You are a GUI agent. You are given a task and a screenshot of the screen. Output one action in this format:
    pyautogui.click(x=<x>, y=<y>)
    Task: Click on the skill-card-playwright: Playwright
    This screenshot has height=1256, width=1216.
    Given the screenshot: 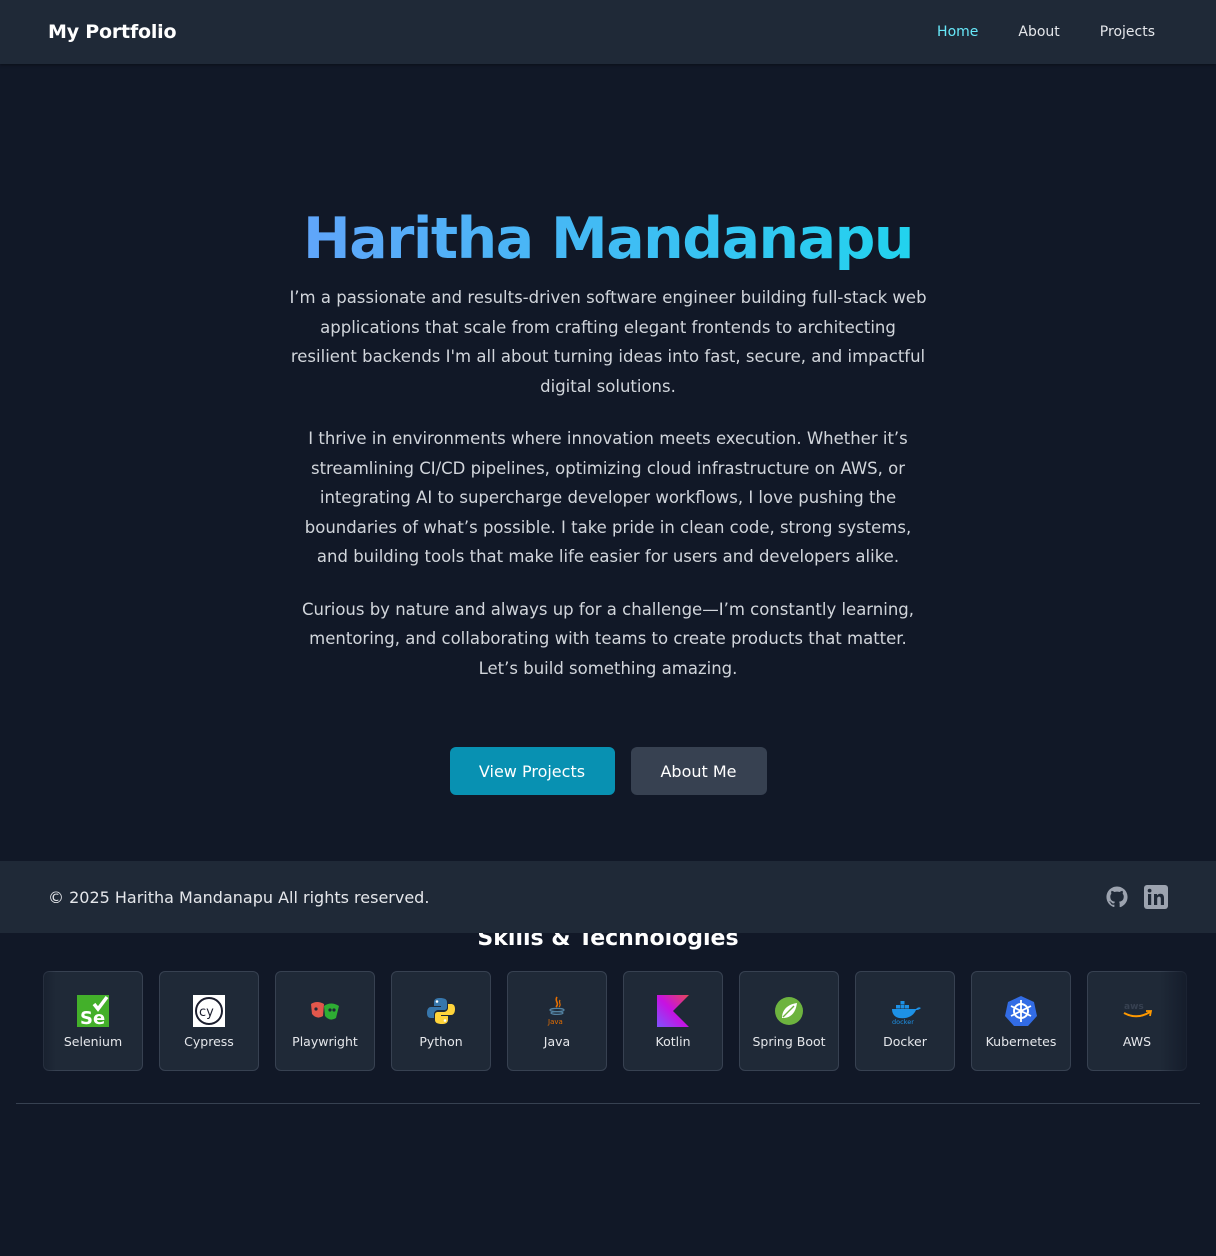 What is the action you would take?
    pyautogui.click(x=325, y=1021)
    